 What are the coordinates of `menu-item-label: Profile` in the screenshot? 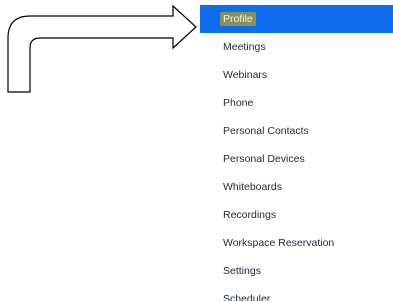 It's located at (238, 19).